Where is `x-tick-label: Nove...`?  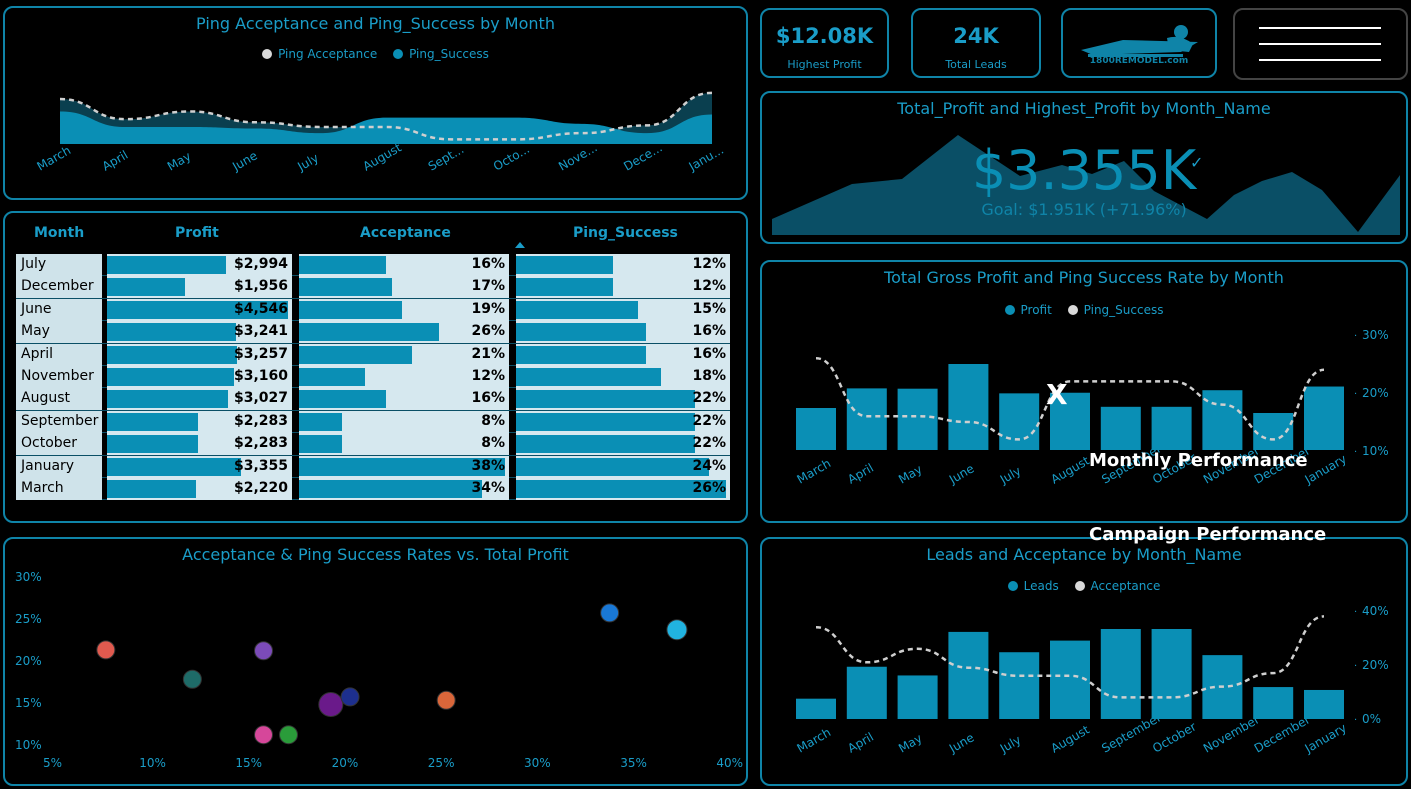 x-tick-label: Nove... is located at coordinates (578, 156).